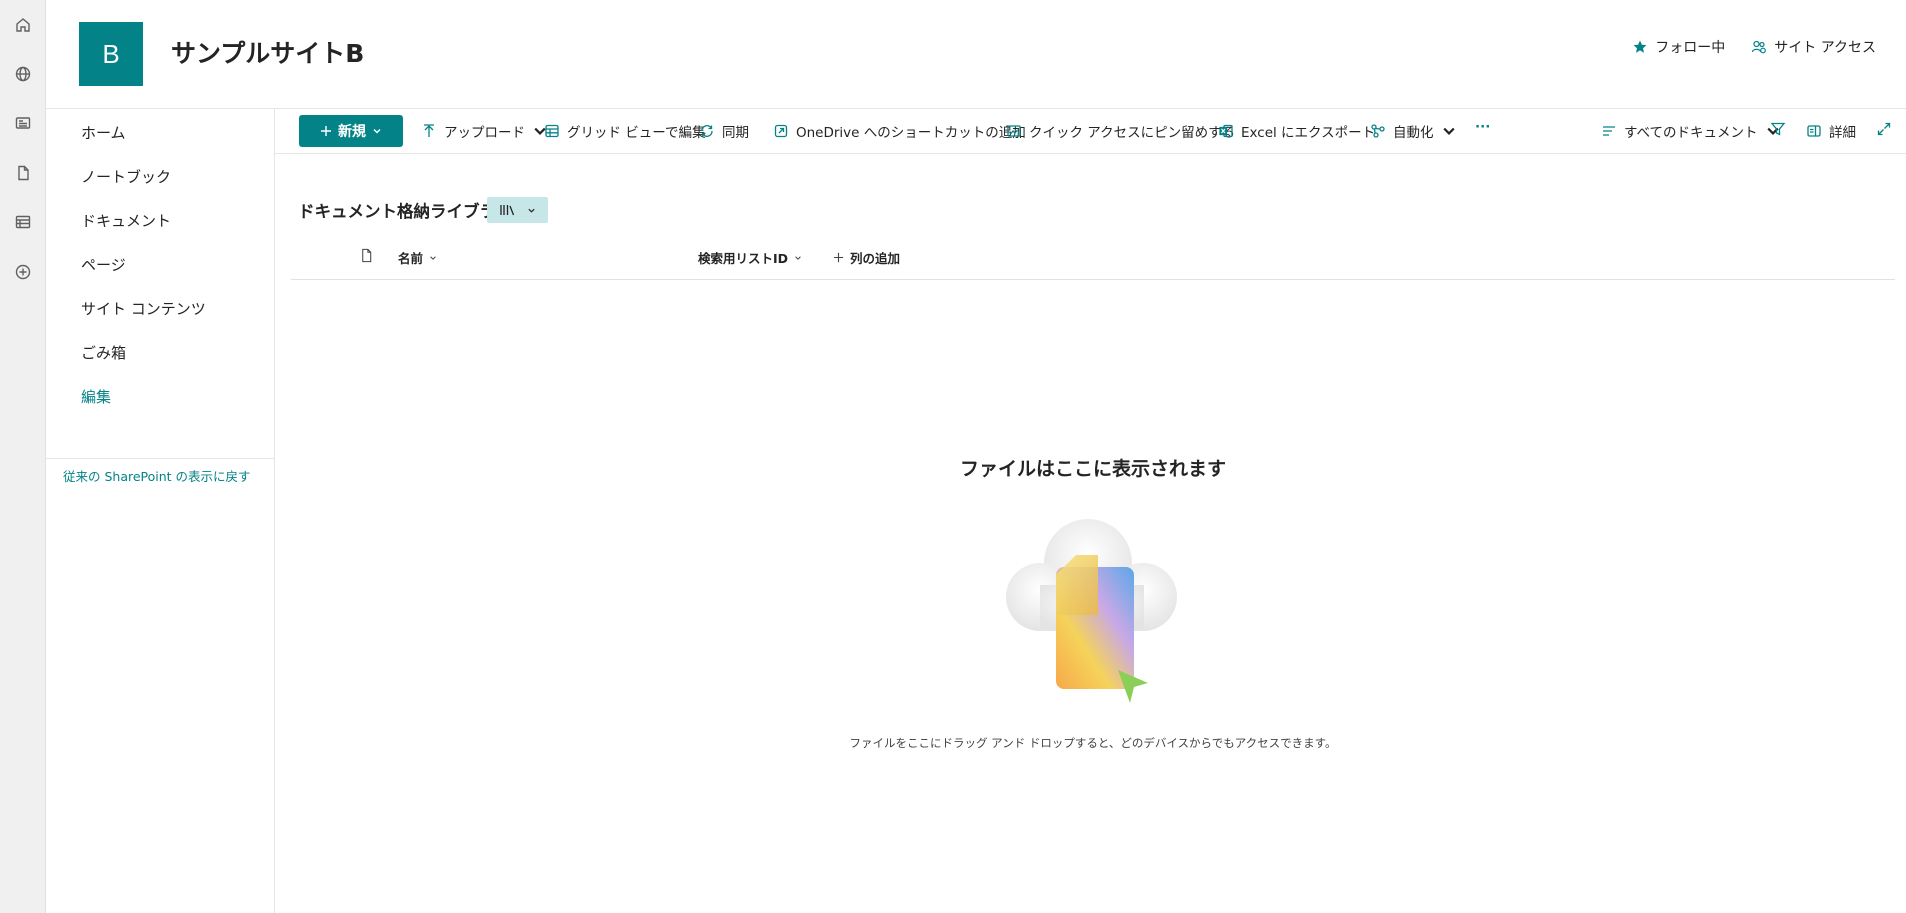 Image resolution: width=1906 pixels, height=913 pixels. What do you see at coordinates (23, 25) in the screenshot?
I see `home-icon` at bounding box center [23, 25].